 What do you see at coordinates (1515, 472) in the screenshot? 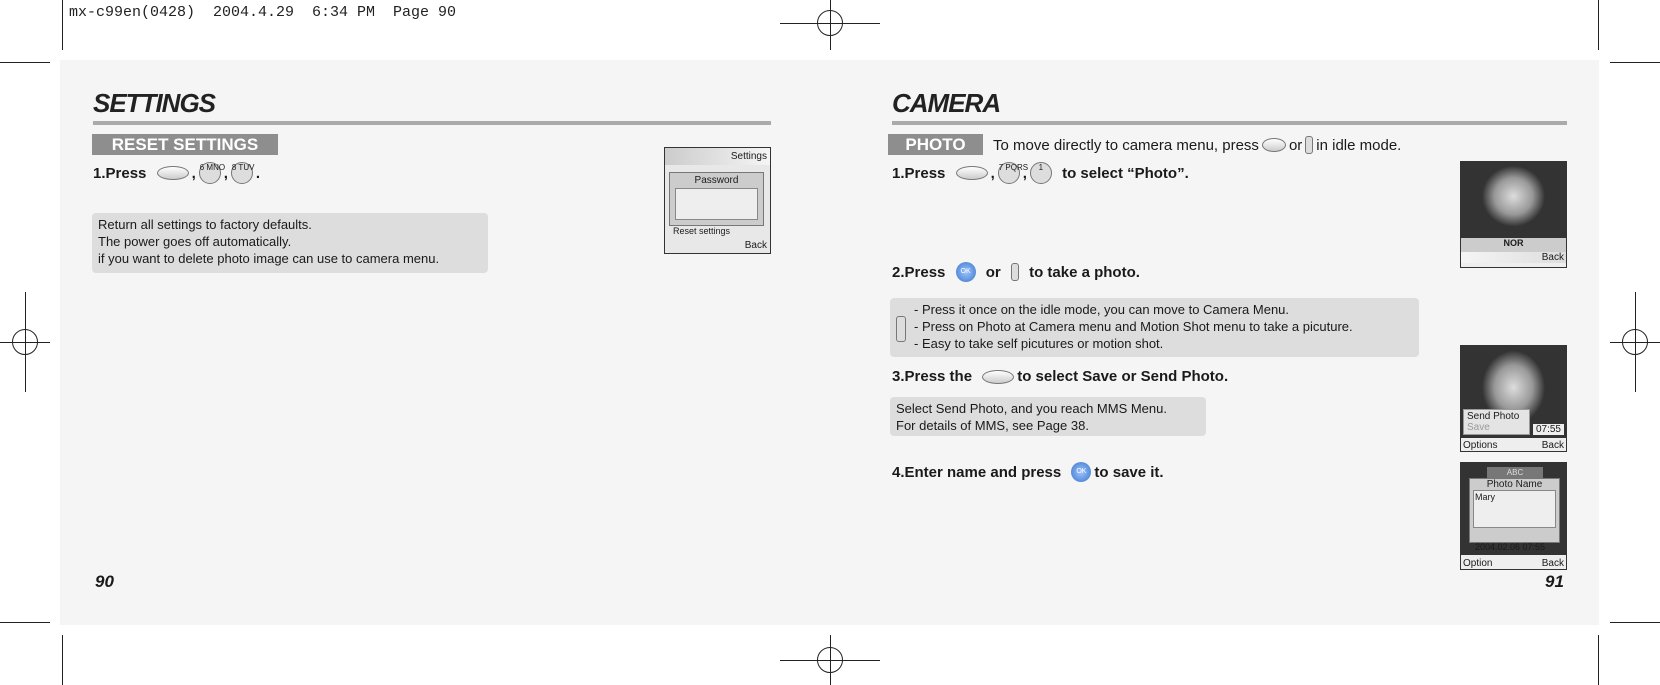
I see `input-mode-indicator: ABC` at bounding box center [1515, 472].